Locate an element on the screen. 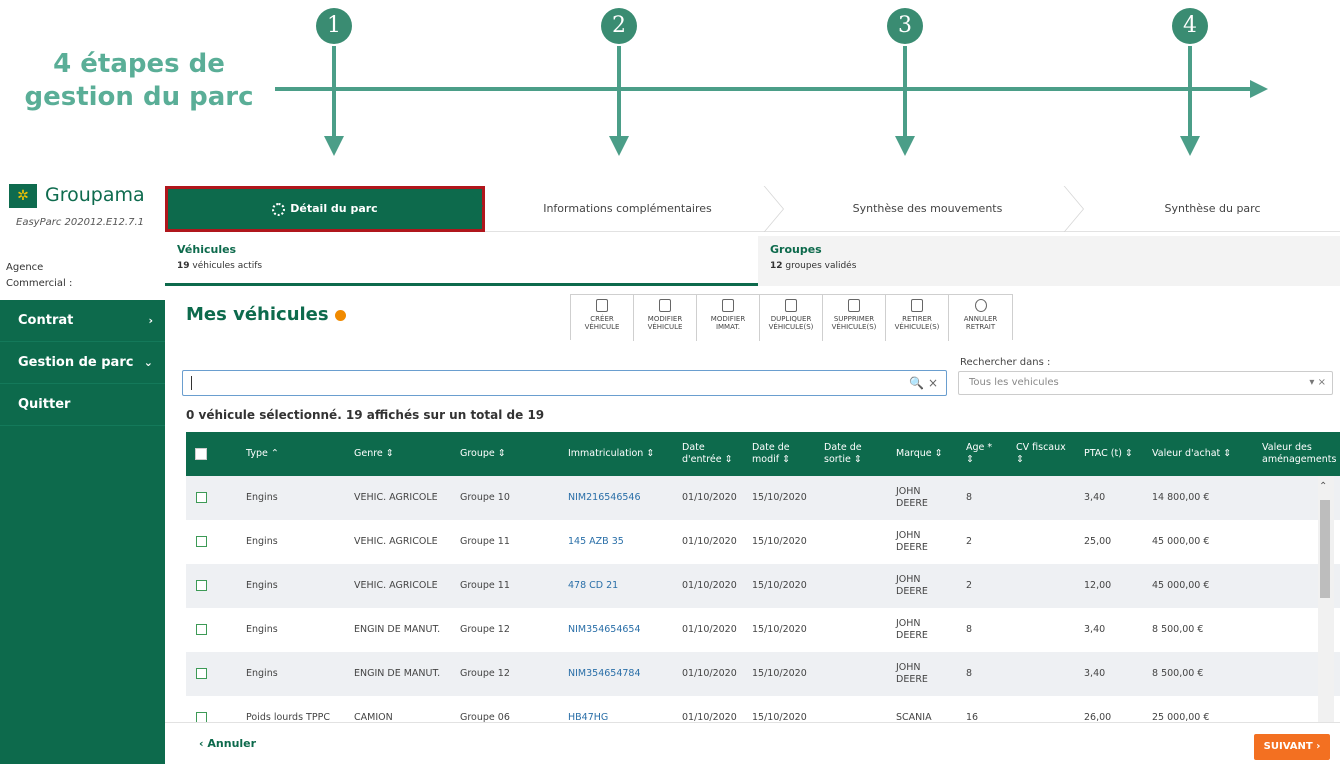 The image size is (1340, 764). toolbar-label: RETIRER VÉHICULE(S) is located at coordinates (917, 323).